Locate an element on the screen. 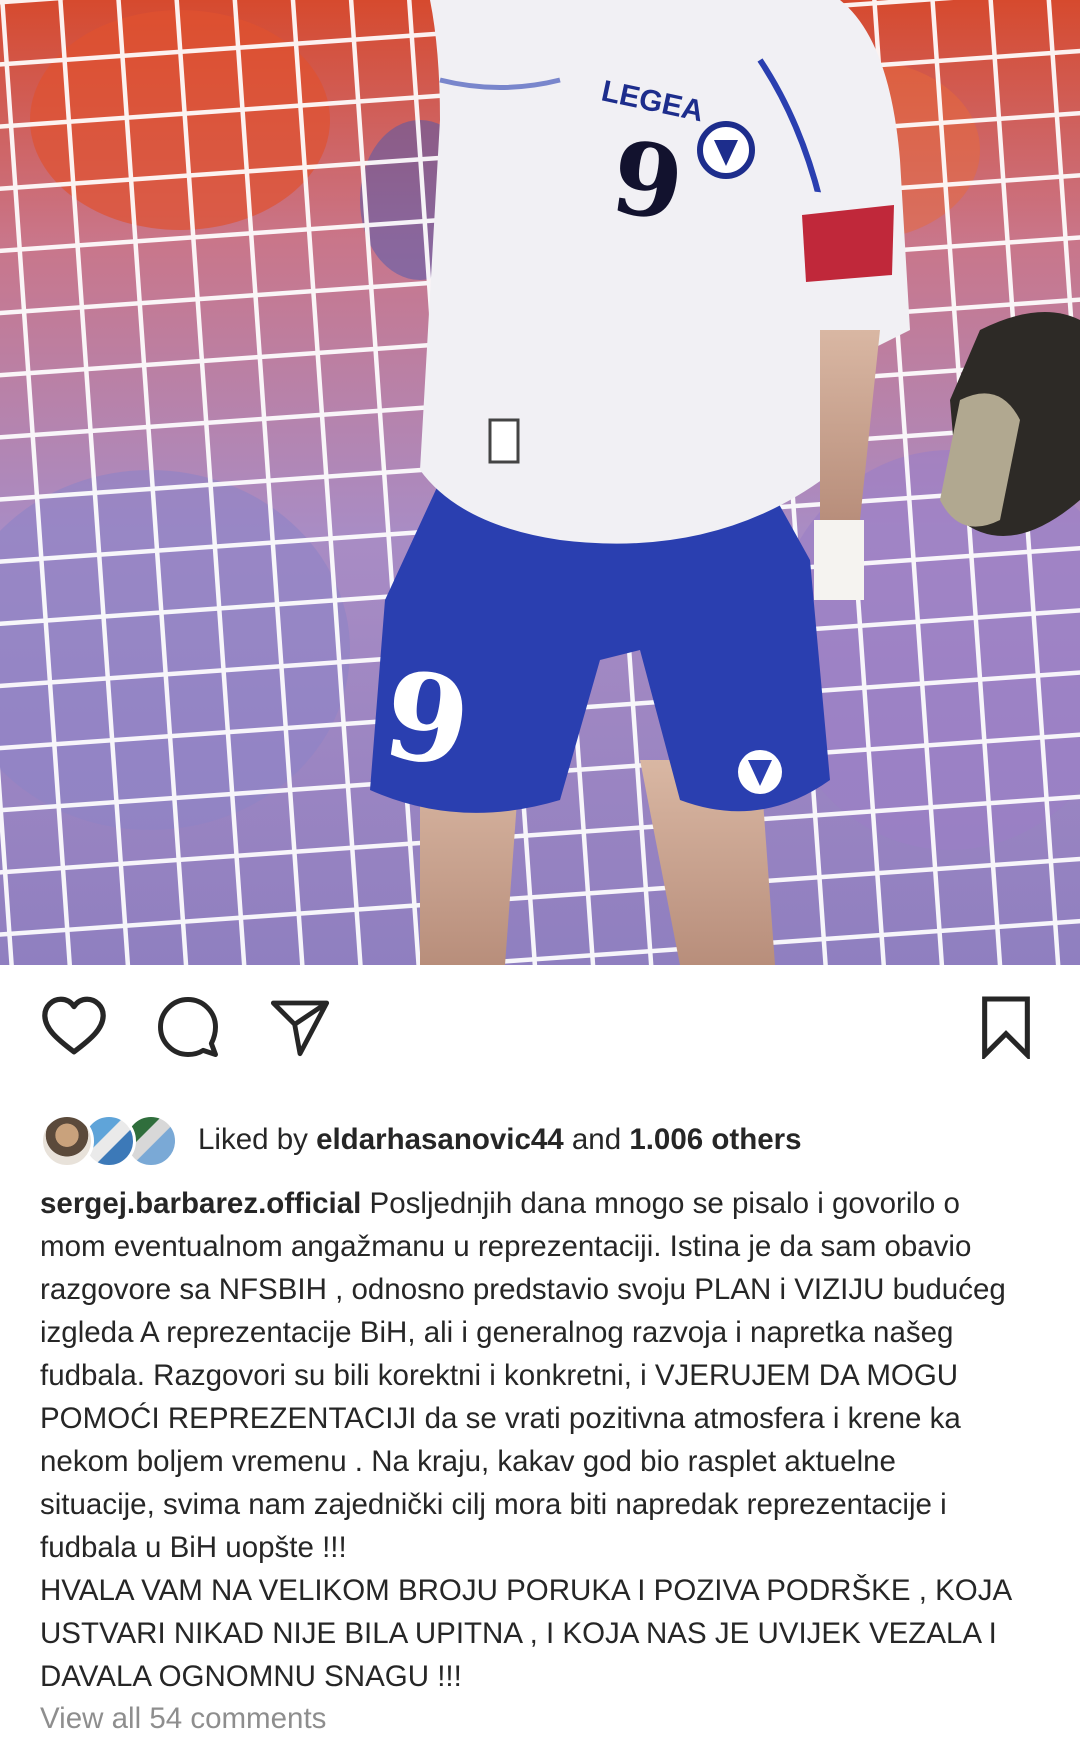 This screenshot has width=1080, height=1749. likes-prefix: Liked by is located at coordinates (257, 1139).